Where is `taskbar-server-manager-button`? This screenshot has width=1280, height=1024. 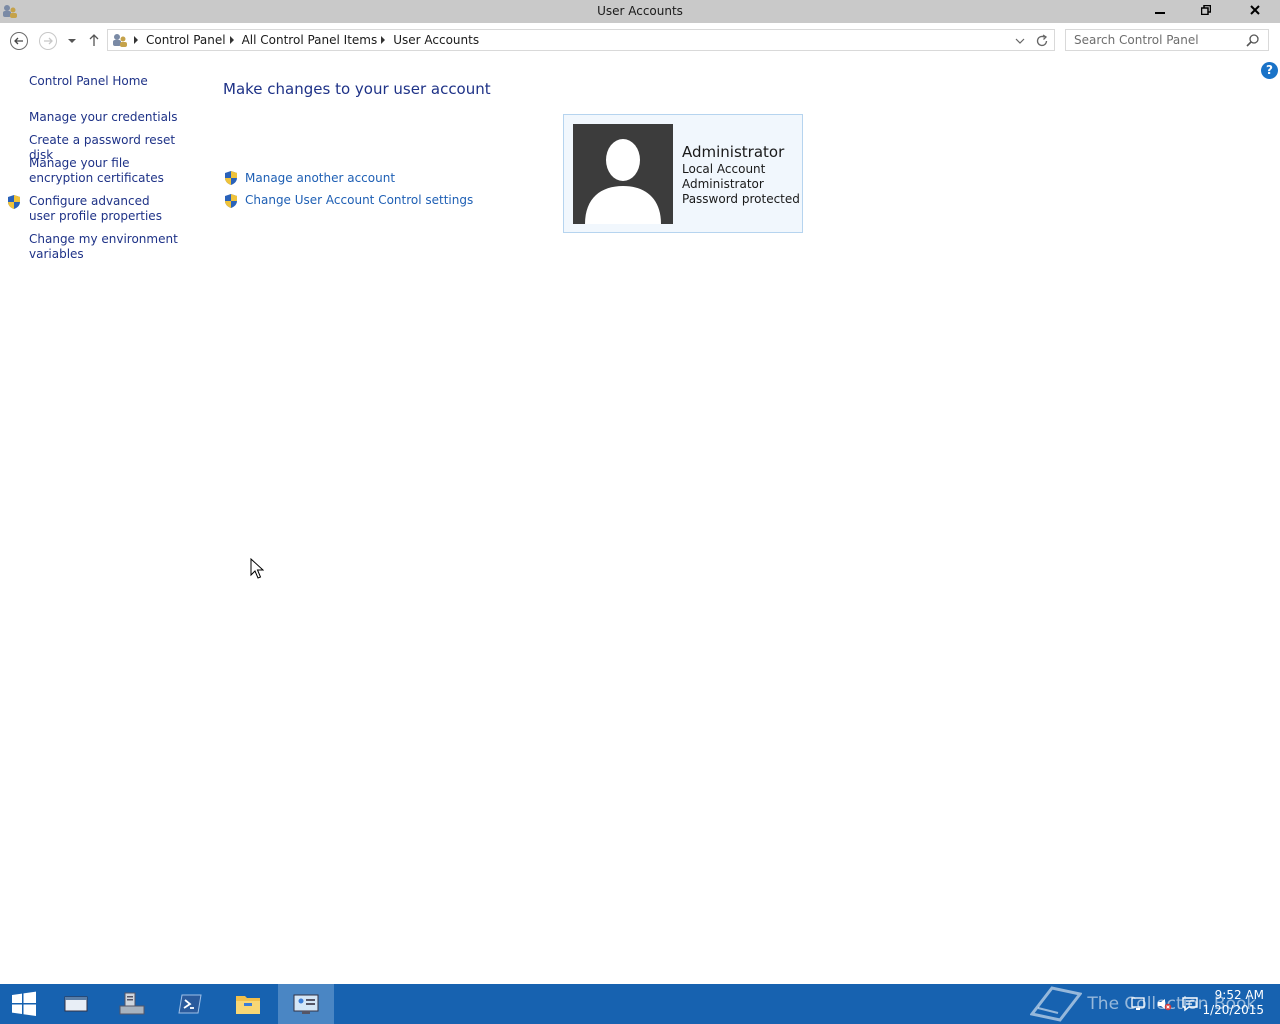
taskbar-server-manager-button is located at coordinates (132, 1004).